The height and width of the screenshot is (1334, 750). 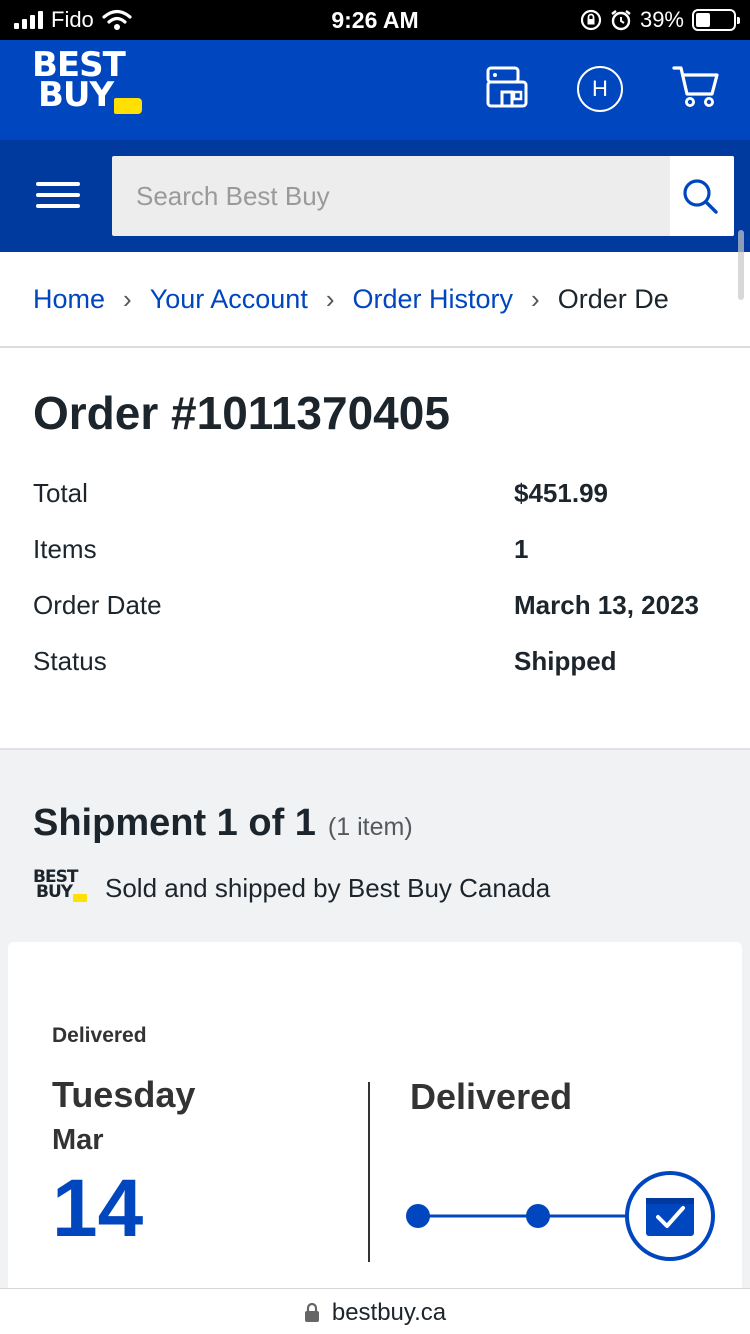 I want to click on search-icon, so click(x=700, y=196).